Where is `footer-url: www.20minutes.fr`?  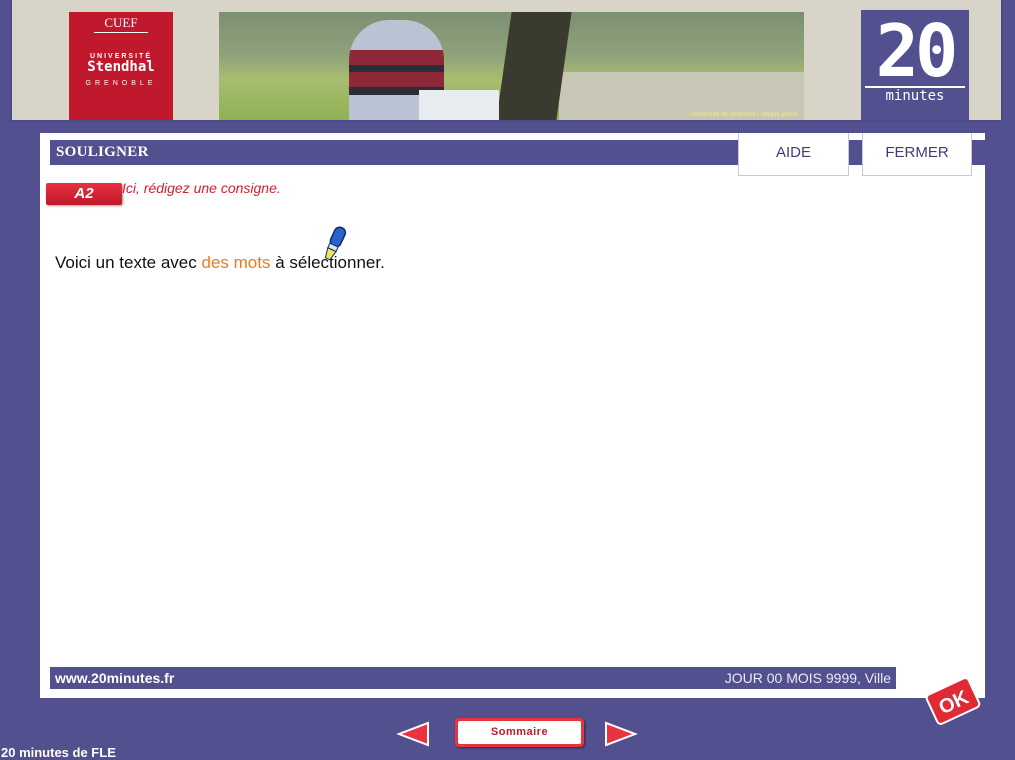
footer-url: www.20minutes.fr is located at coordinates (115, 678).